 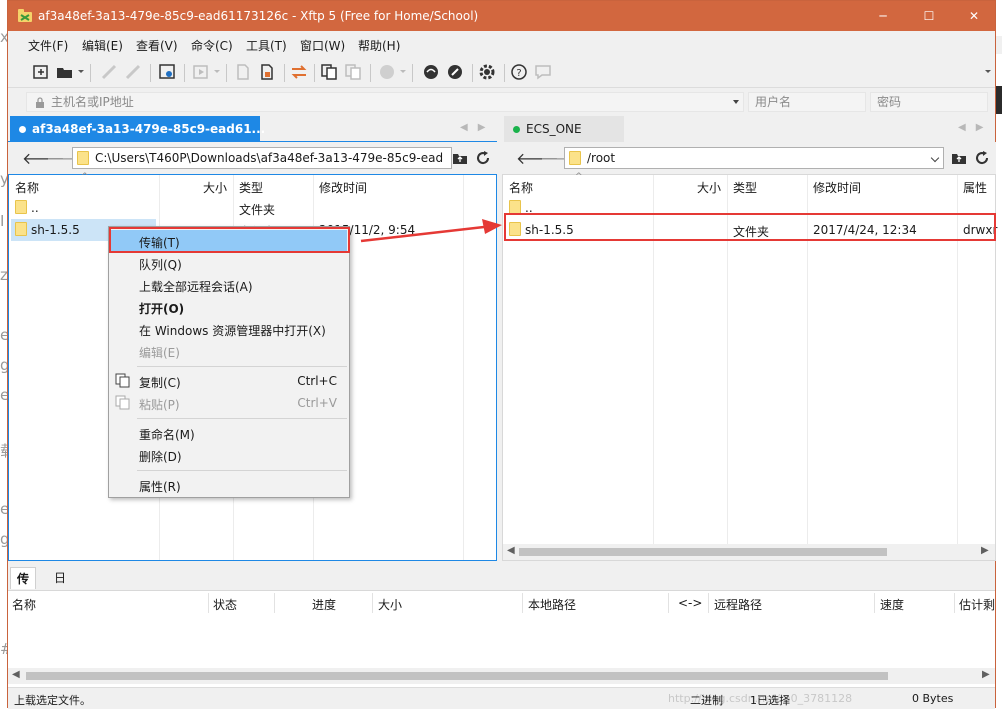 I want to click on menu-item-open-in-explorer: 在 Windows 资源管理器中打开(X), so click(x=229, y=329).